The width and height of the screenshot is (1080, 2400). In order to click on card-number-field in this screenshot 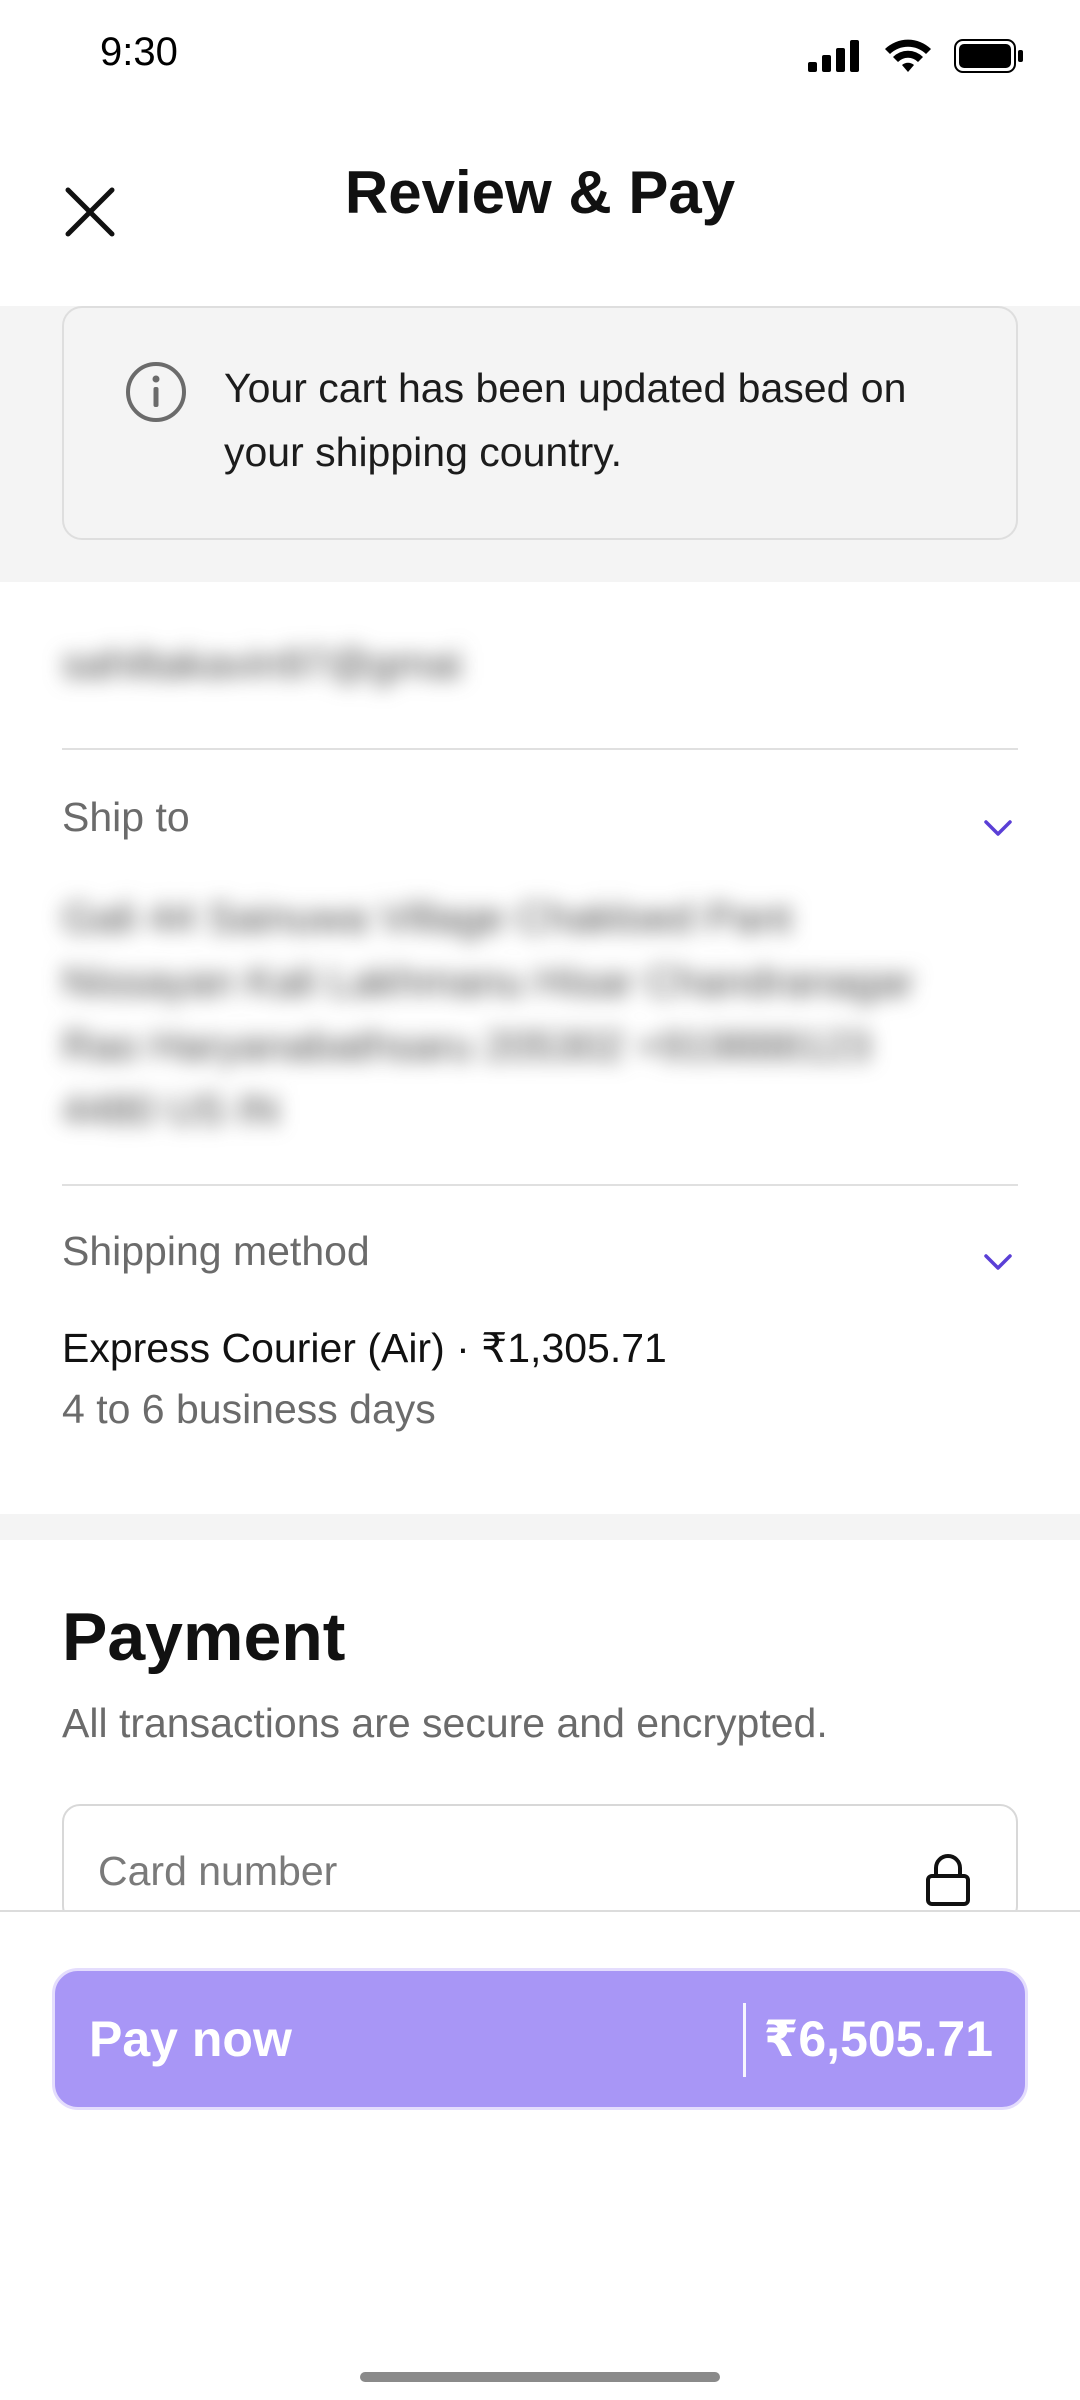, I will do `click(540, 1864)`.